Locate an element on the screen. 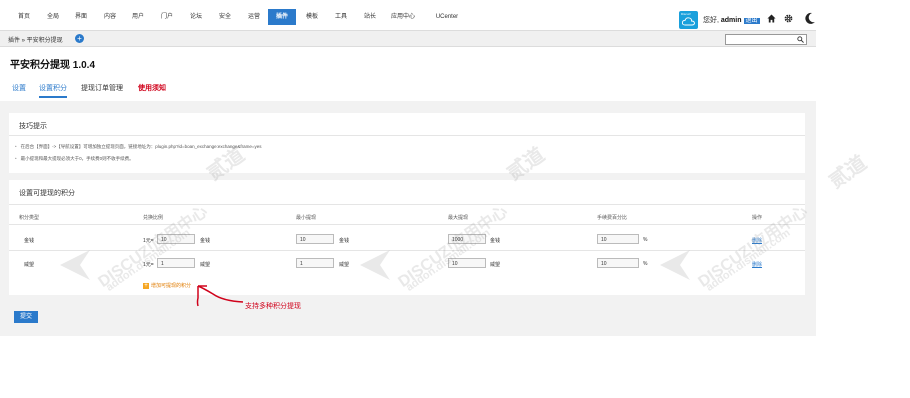 Image resolution: width=910 pixels, height=398 pixels. tab-credit-settings: 设置积分 is located at coordinates (53, 90).